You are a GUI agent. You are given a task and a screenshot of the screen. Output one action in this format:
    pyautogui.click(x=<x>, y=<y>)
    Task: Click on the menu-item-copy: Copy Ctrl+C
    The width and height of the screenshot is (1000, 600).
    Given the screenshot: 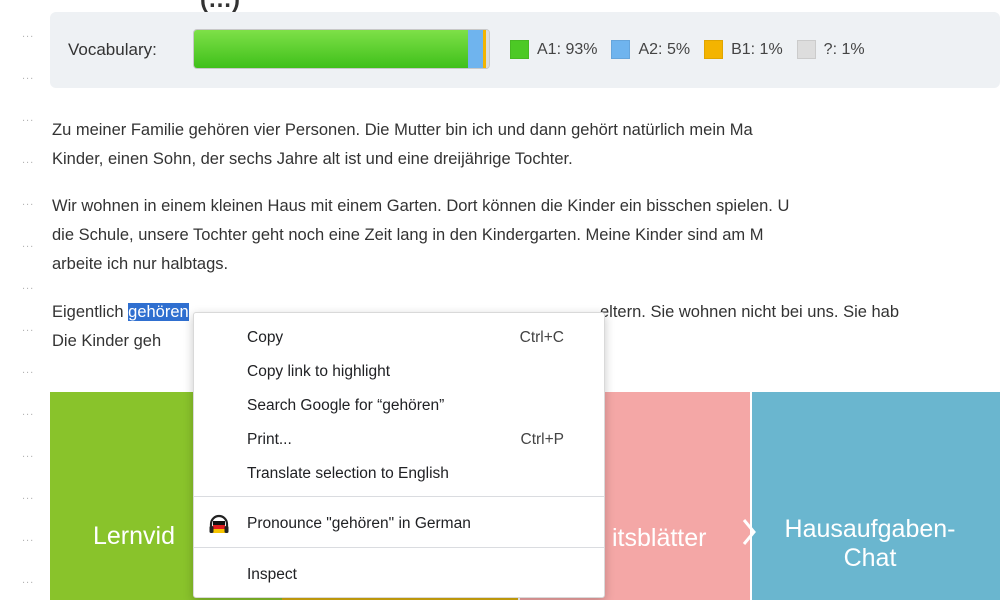 What is the action you would take?
    pyautogui.click(x=399, y=338)
    